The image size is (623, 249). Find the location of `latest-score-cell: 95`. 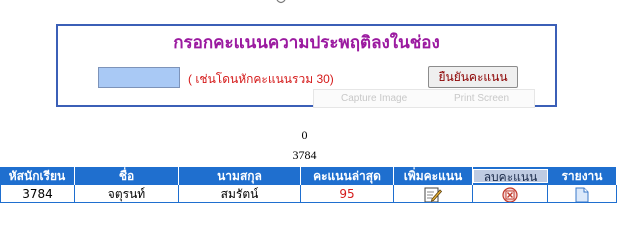

latest-score-cell: 95 is located at coordinates (347, 193).